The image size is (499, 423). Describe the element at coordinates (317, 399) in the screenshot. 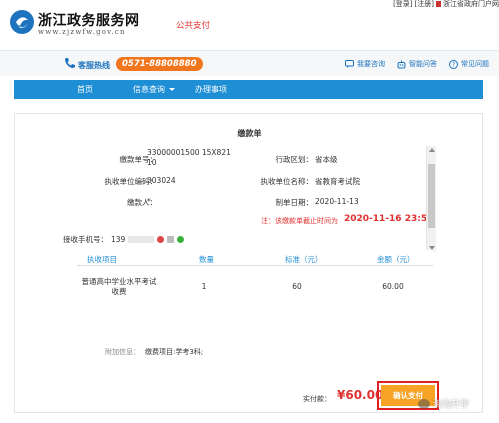

I see `total-label: 实付款：` at that location.